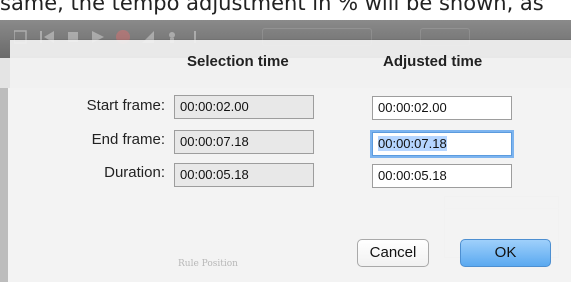  What do you see at coordinates (238, 61) in the screenshot?
I see `selection-time-header: Selection time` at bounding box center [238, 61].